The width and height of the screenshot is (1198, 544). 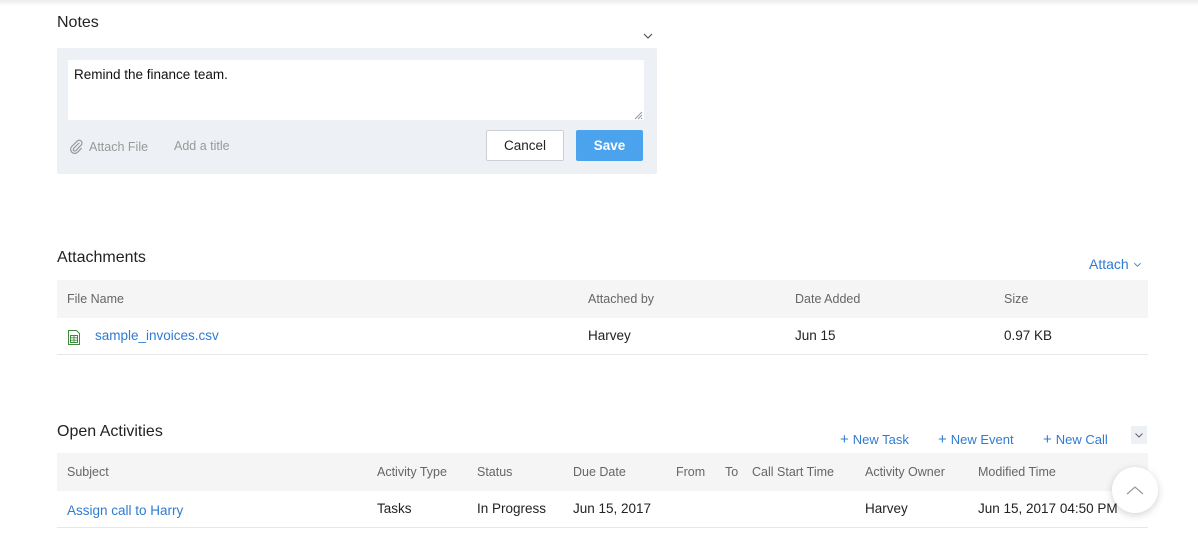 I want to click on chevron-up-icon, so click(x=1135, y=490).